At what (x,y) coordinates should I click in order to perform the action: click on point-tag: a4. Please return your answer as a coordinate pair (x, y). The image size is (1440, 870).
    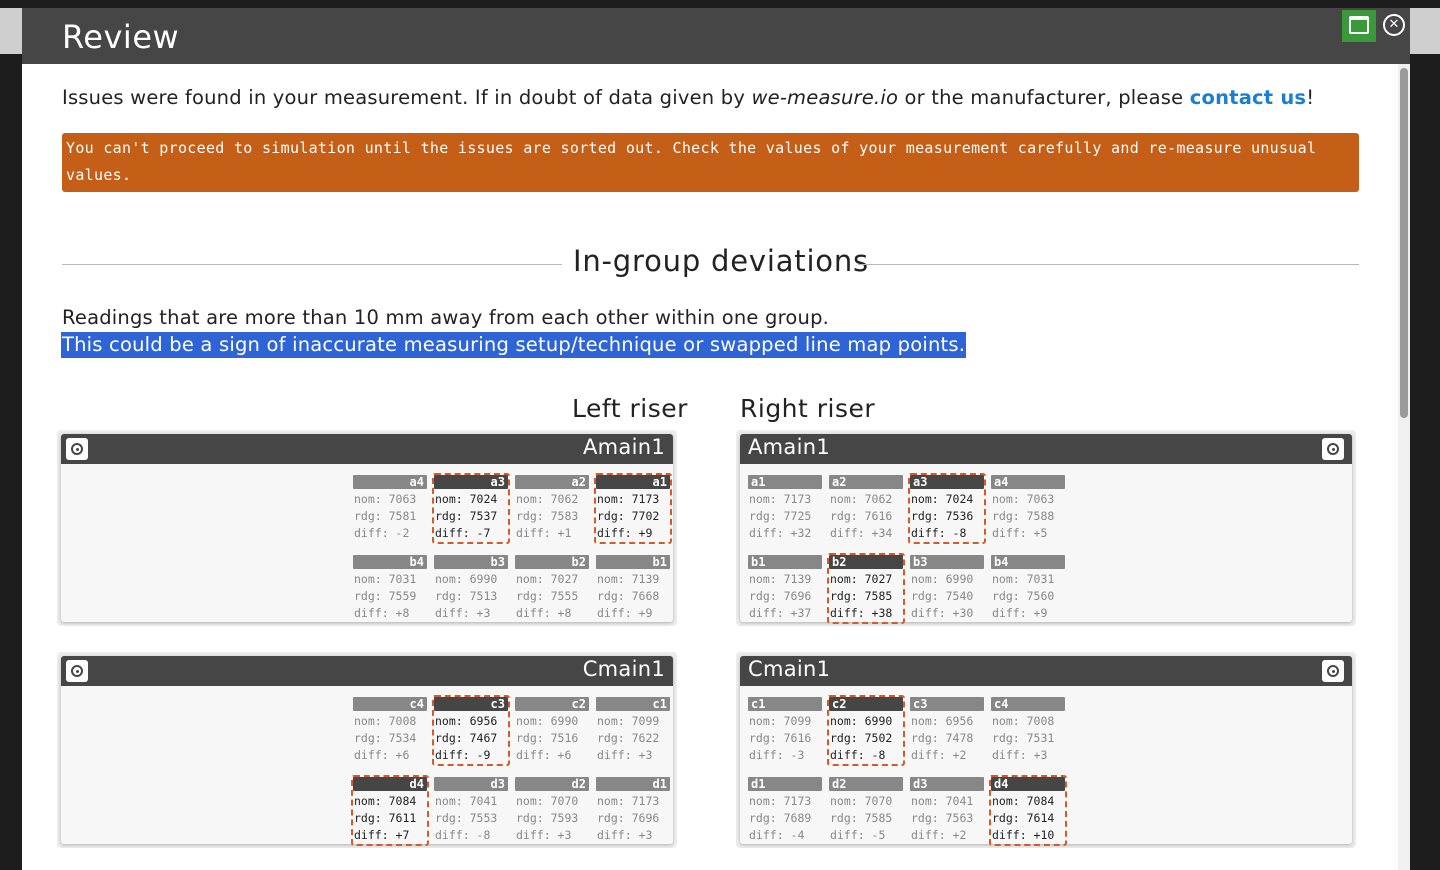
    Looking at the image, I should click on (390, 482).